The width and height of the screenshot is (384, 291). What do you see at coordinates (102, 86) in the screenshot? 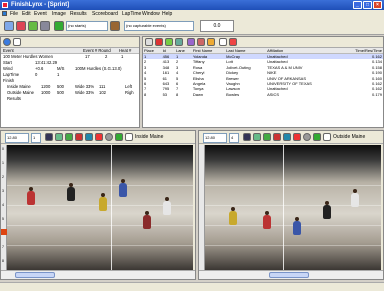
I see `camera-row-n: 111` at bounding box center [102, 86].